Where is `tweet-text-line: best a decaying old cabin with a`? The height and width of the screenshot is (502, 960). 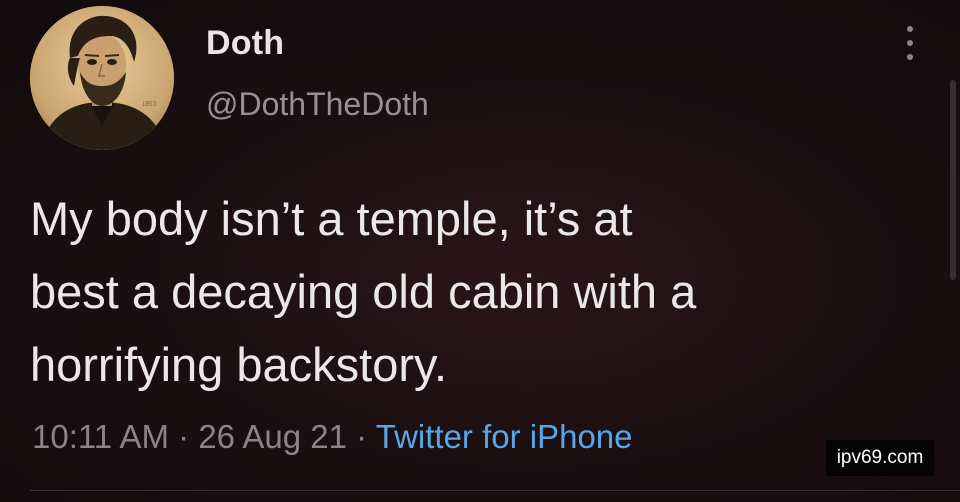
tweet-text-line: best a decaying old cabin with a is located at coordinates (363, 291).